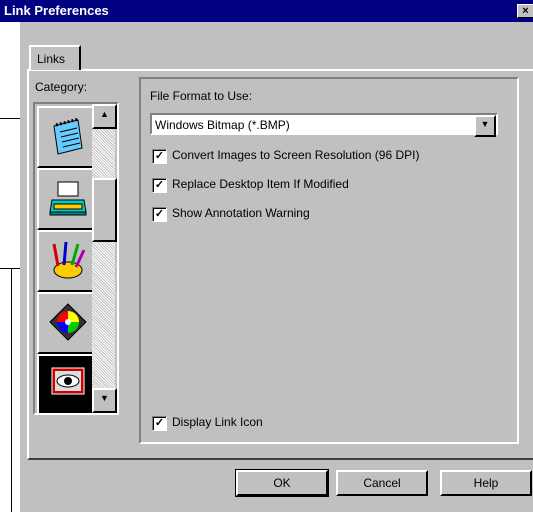 The width and height of the screenshot is (533, 512). I want to click on window-title: Link Preferences, so click(56, 10).